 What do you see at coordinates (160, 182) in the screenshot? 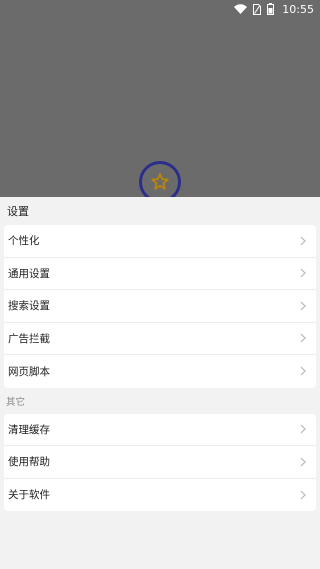
I see `star-icon` at bounding box center [160, 182].